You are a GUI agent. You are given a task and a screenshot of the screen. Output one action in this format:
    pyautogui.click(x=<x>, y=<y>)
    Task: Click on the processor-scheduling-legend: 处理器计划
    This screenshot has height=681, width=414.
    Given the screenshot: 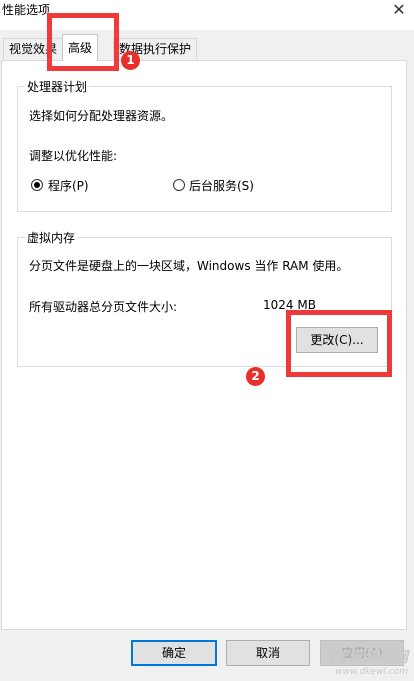 What is the action you would take?
    pyautogui.click(x=57, y=86)
    